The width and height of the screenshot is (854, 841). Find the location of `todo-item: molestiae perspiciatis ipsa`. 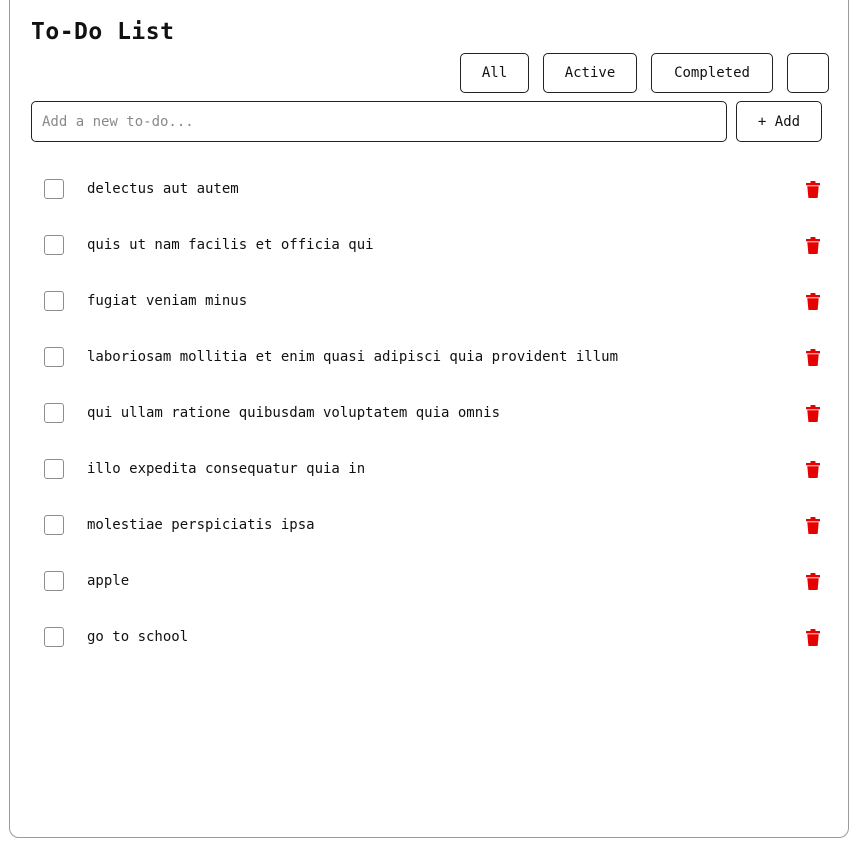

todo-item: molestiae perspiciatis ipsa is located at coordinates (429, 525).